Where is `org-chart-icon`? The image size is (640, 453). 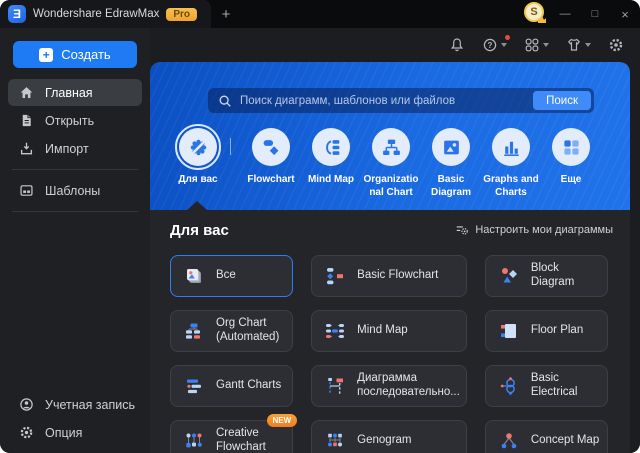 org-chart-icon is located at coordinates (391, 147).